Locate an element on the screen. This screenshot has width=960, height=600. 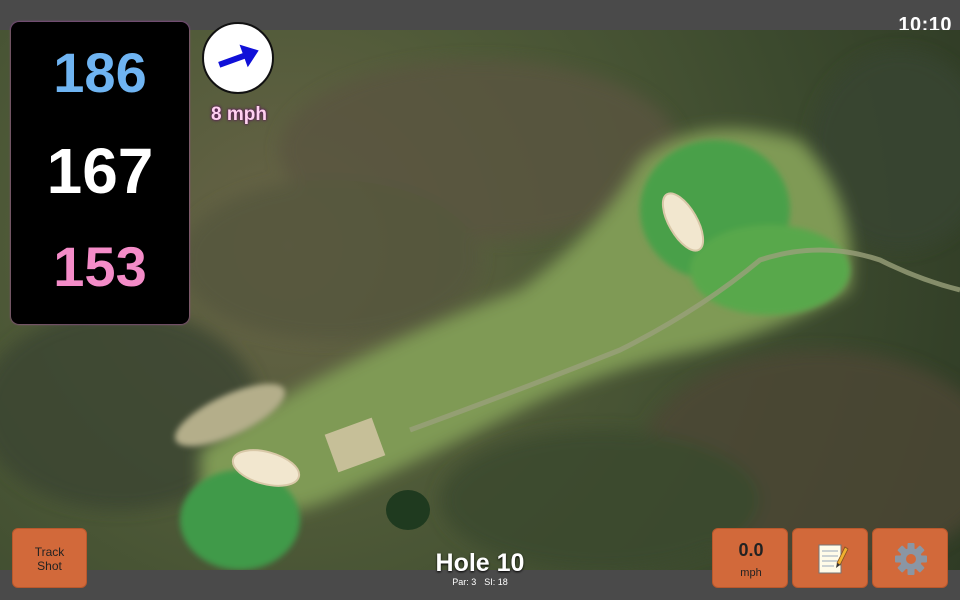
wind-indicator is located at coordinates (238, 58).